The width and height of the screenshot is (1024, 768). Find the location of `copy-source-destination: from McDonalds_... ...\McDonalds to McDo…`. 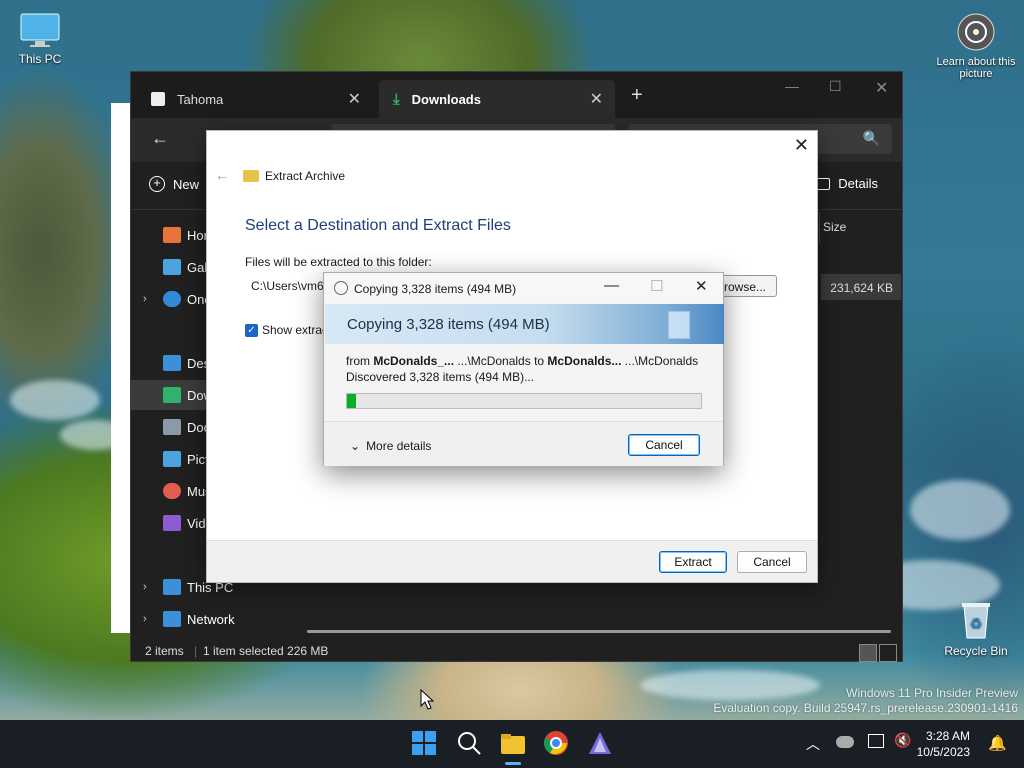

copy-source-destination: from McDonalds_... ...\McDonalds to McDo… is located at coordinates (522, 361).